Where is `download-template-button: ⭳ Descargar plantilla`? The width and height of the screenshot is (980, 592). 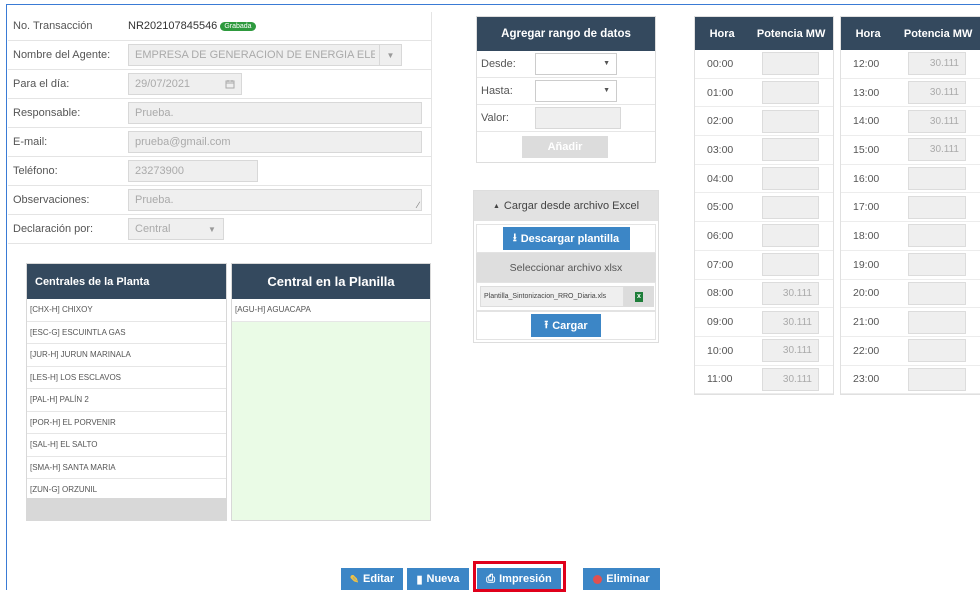
download-template-button: ⭳ Descargar plantilla is located at coordinates (566, 238).